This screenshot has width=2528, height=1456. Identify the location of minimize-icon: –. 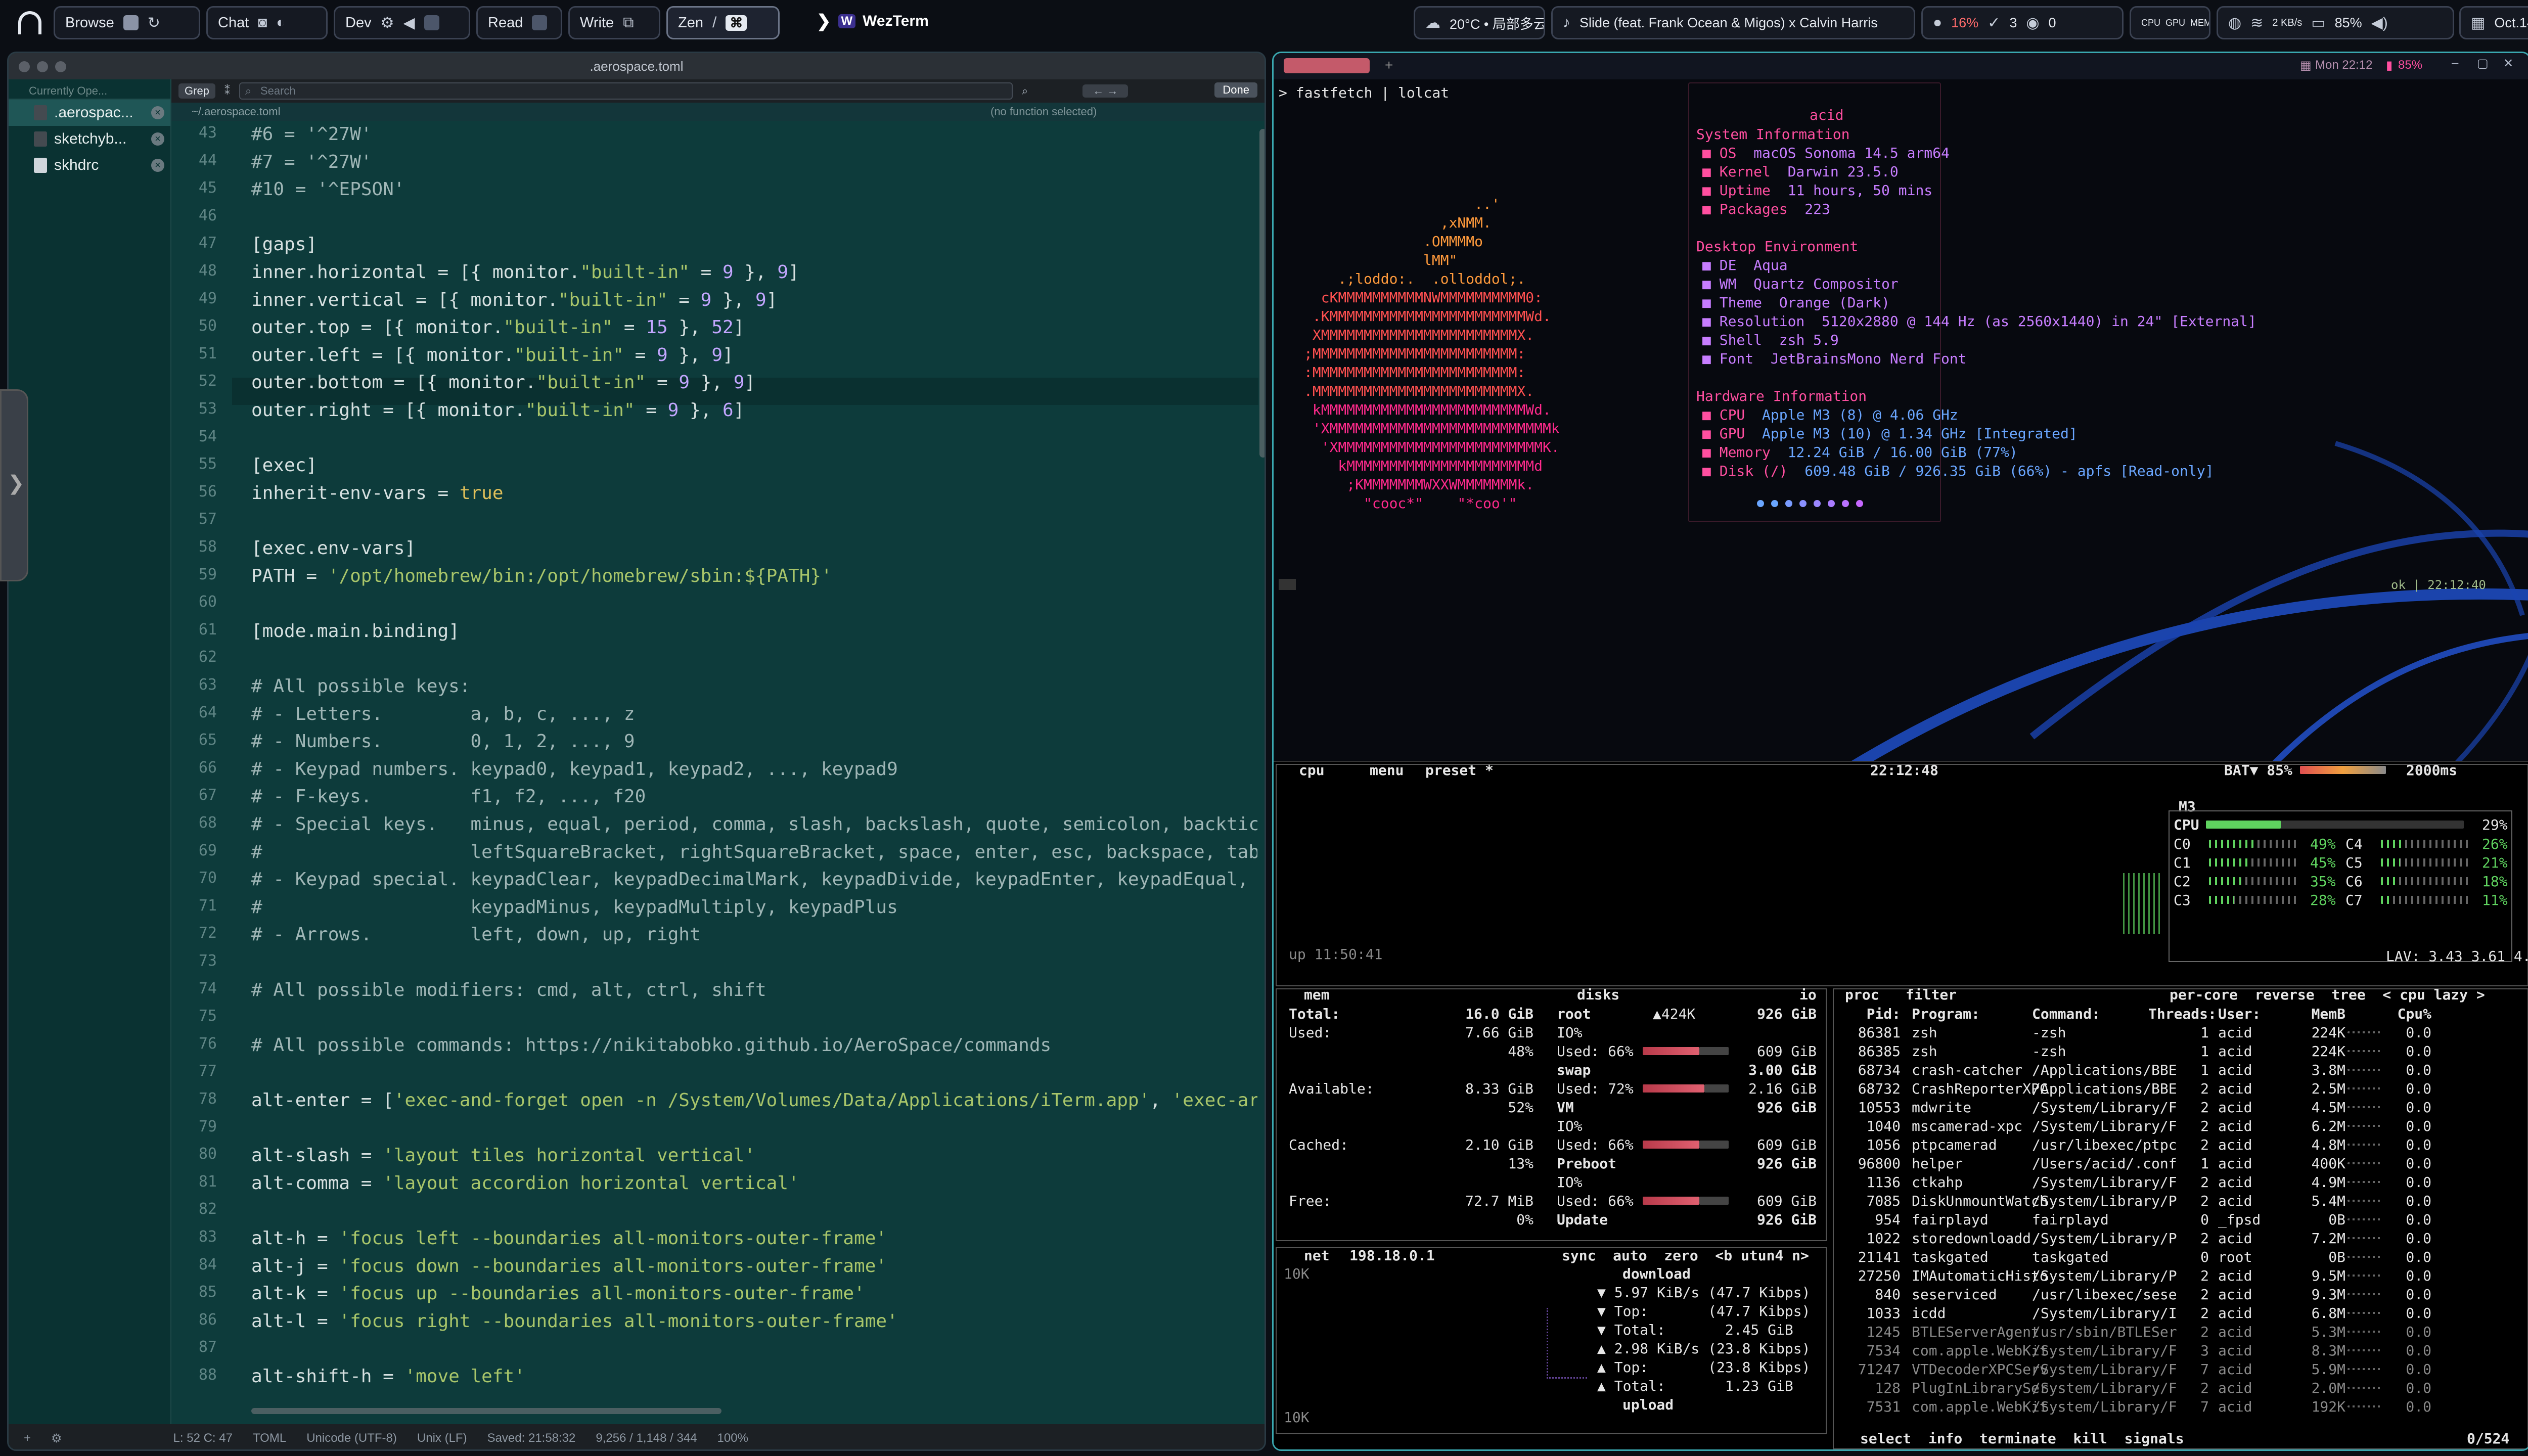
(2455, 63).